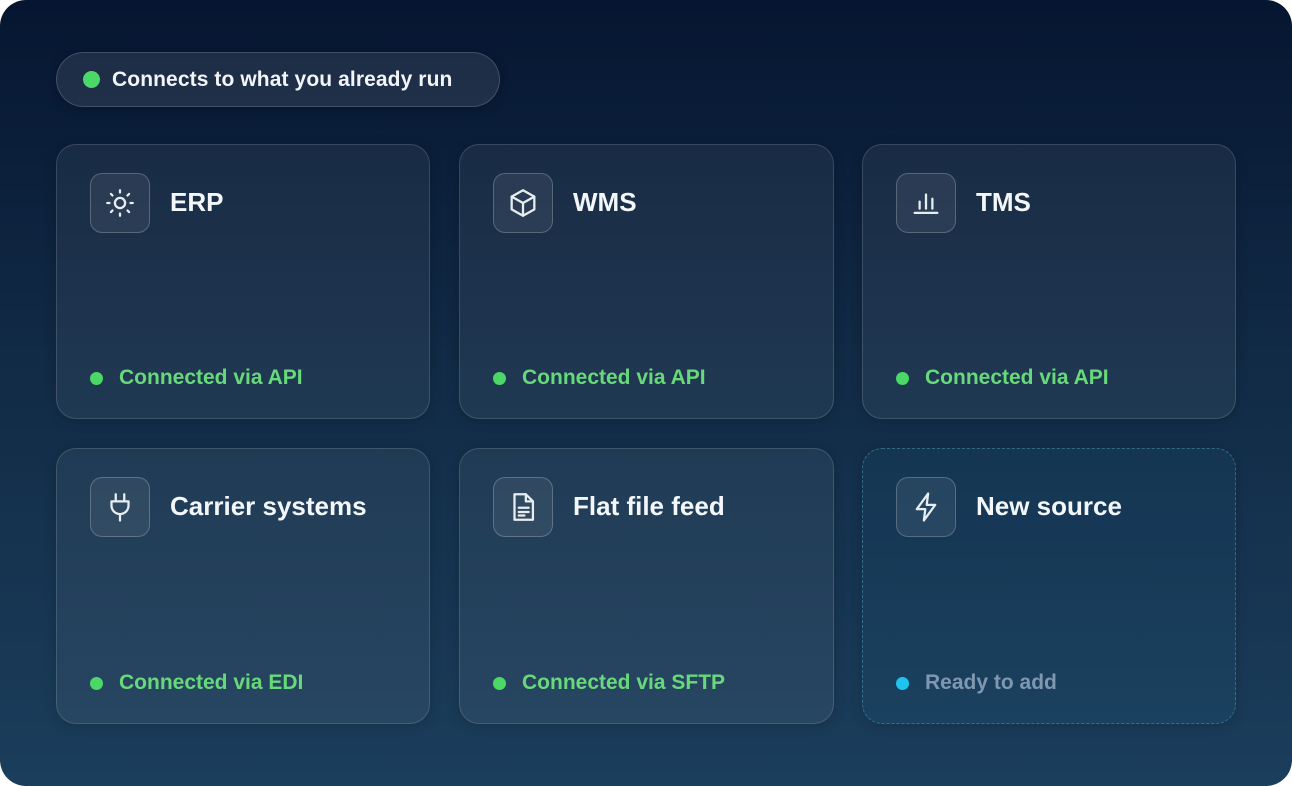 This screenshot has height=786, width=1292. I want to click on status-label: Connected via EDI, so click(211, 682).